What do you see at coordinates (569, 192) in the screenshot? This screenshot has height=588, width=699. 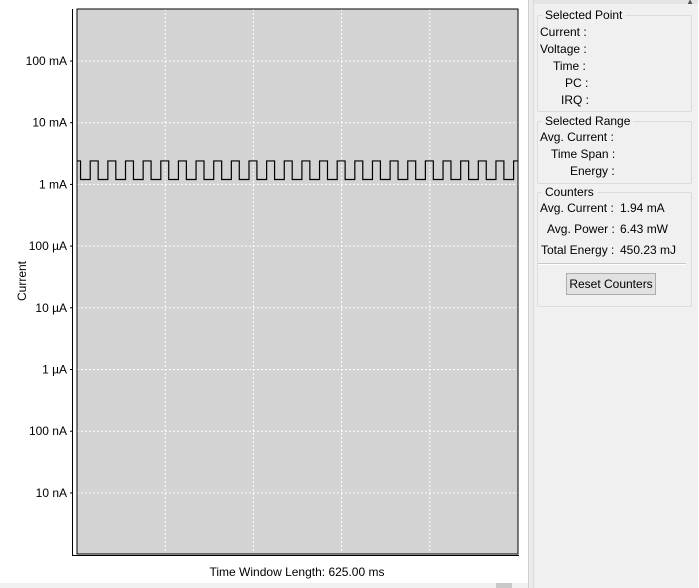 I see `counters-title: Counters` at bounding box center [569, 192].